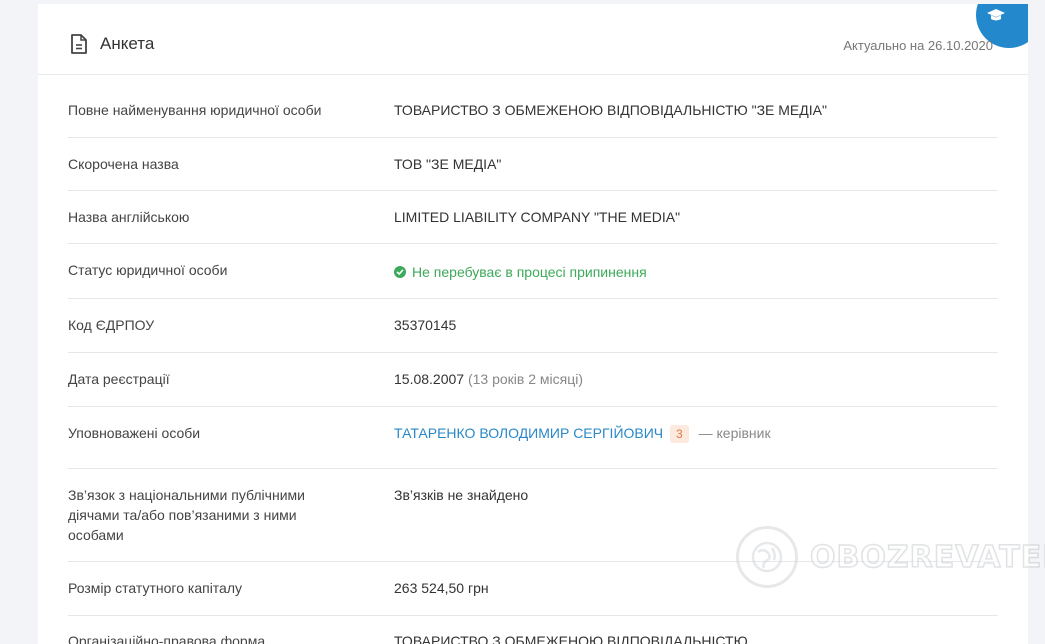 The image size is (1045, 644). Describe the element at coordinates (79, 44) in the screenshot. I see `document-icon` at that location.